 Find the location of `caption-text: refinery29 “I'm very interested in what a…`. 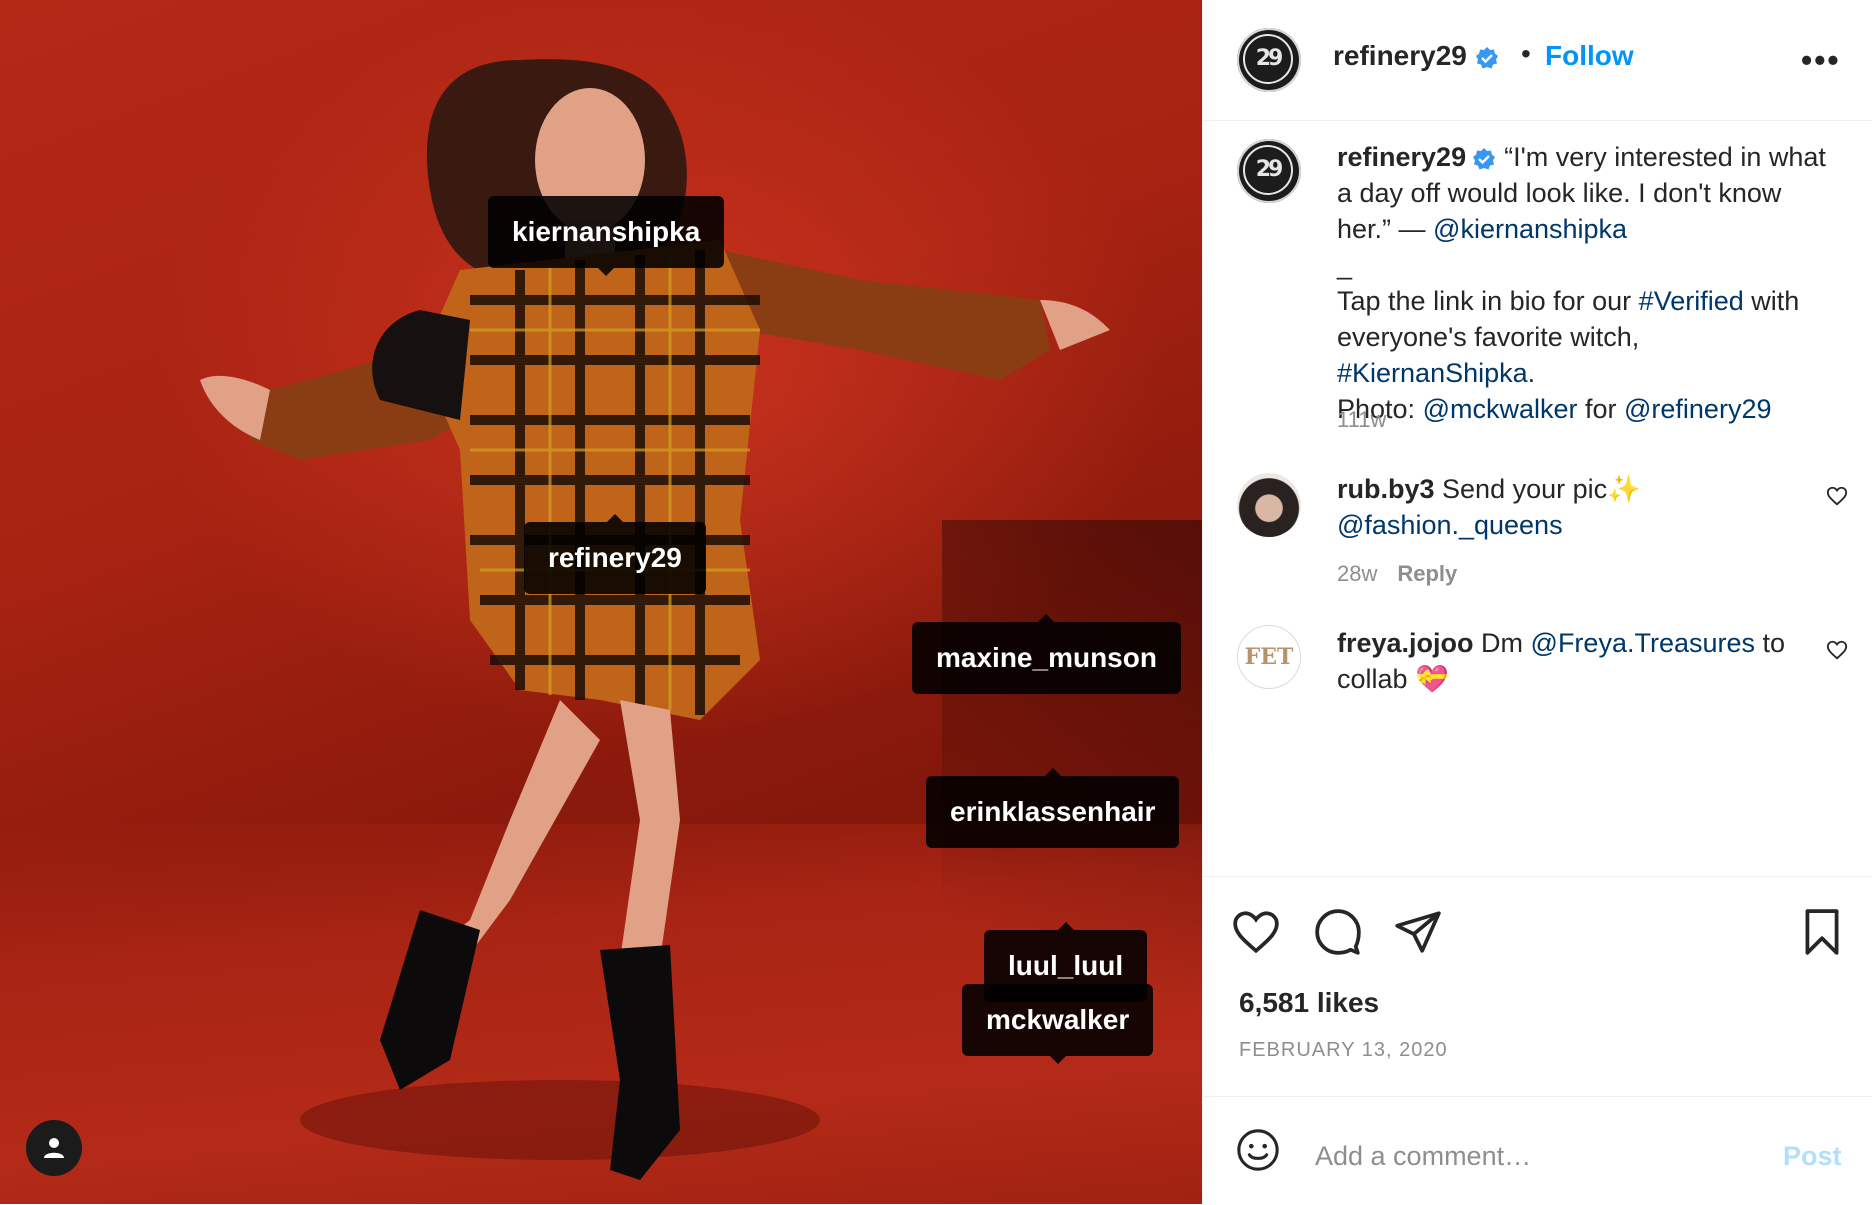

caption-text: refinery29 “I'm very interested in what a… is located at coordinates (1587, 283).